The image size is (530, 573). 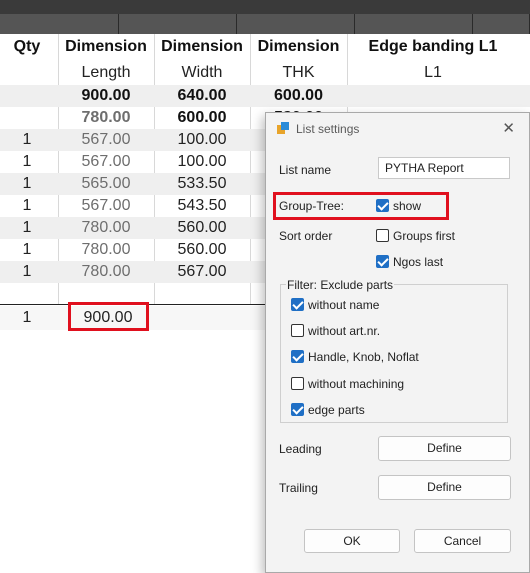 What do you see at coordinates (444, 487) in the screenshot?
I see `trailing-define-button: Define` at bounding box center [444, 487].